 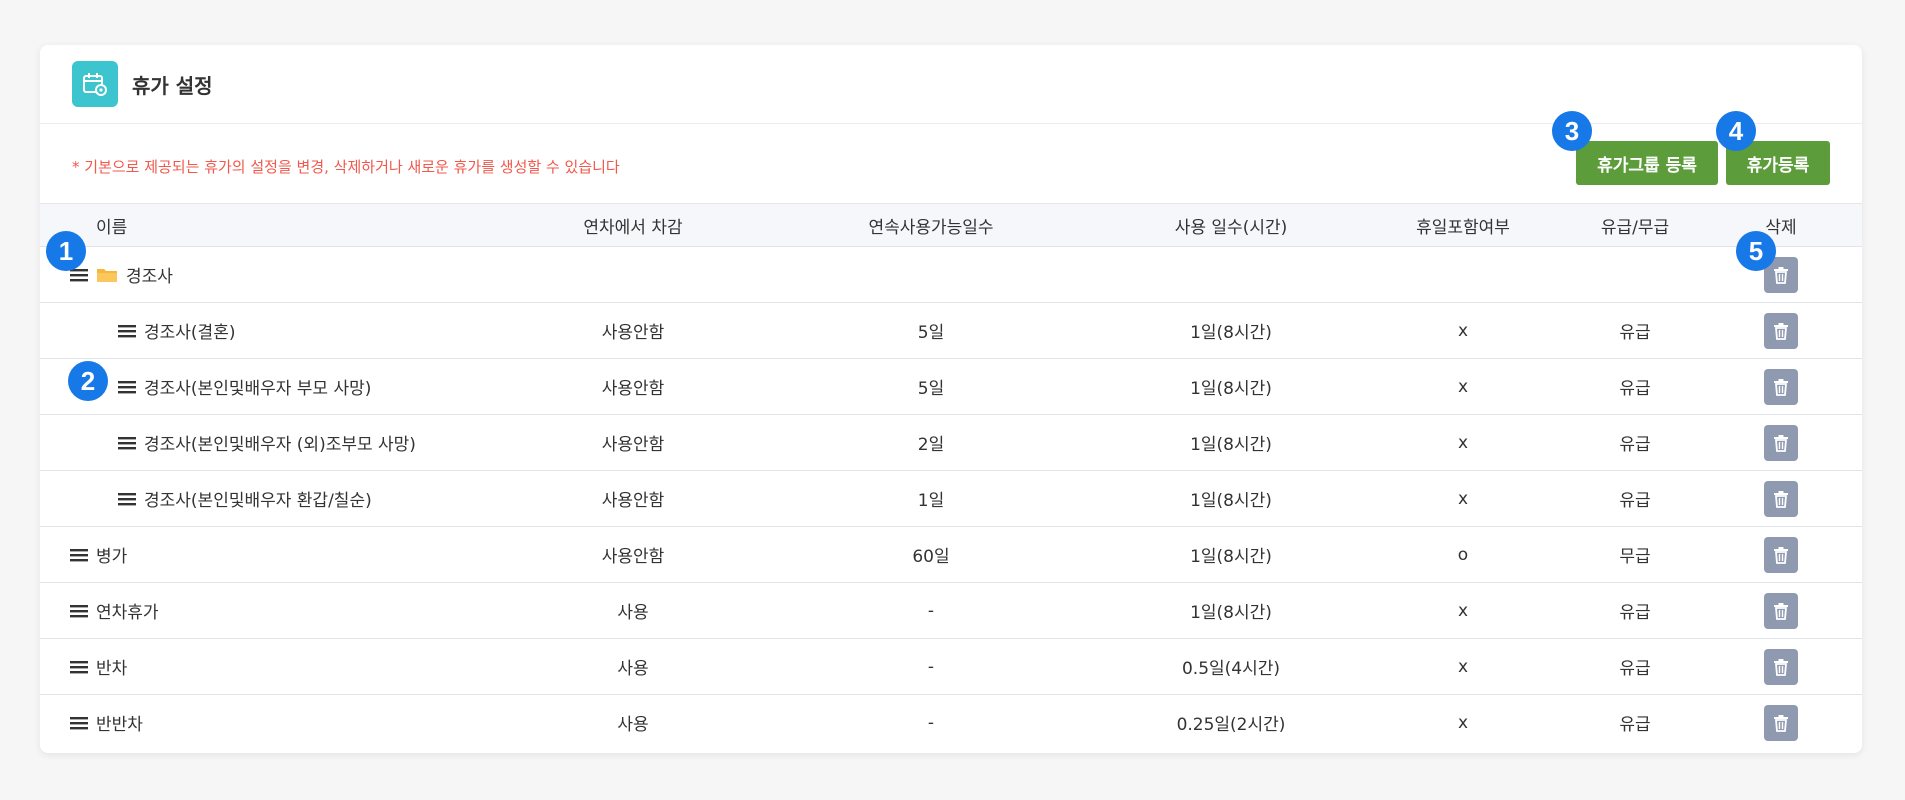 What do you see at coordinates (1736, 131) in the screenshot?
I see `annotation-badge-4: 4` at bounding box center [1736, 131].